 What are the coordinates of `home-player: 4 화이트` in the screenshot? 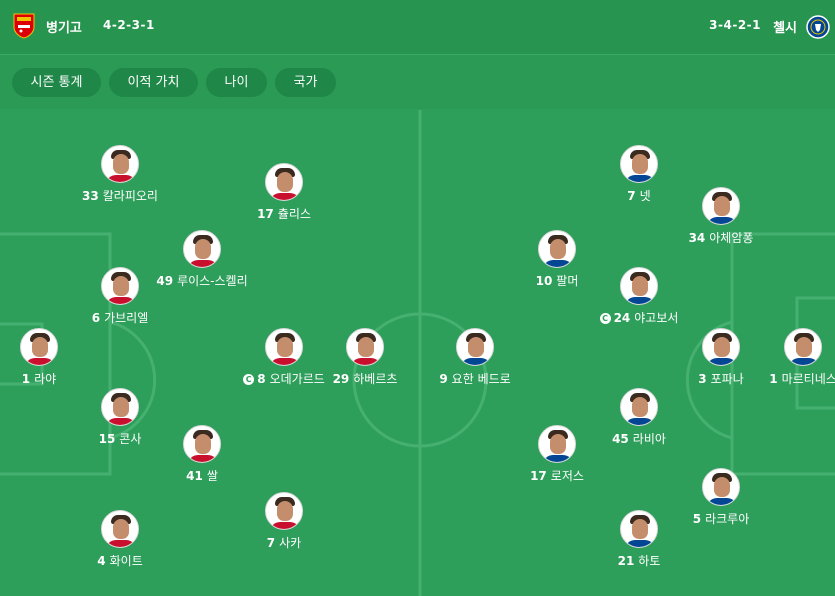 It's located at (120, 539).